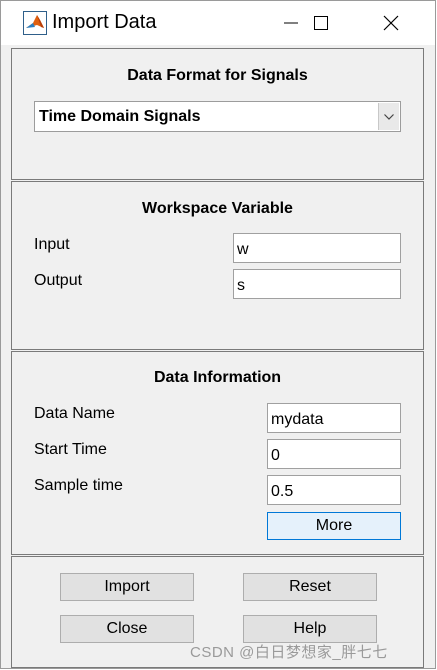 The image size is (437, 670). I want to click on data-information-title: Data Information, so click(217, 377).